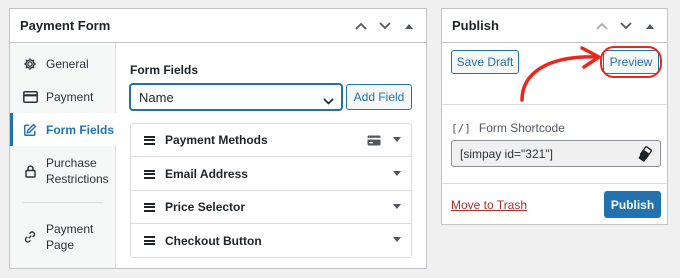 This screenshot has width=680, height=278. I want to click on tab-payment: Payment, so click(63, 97).